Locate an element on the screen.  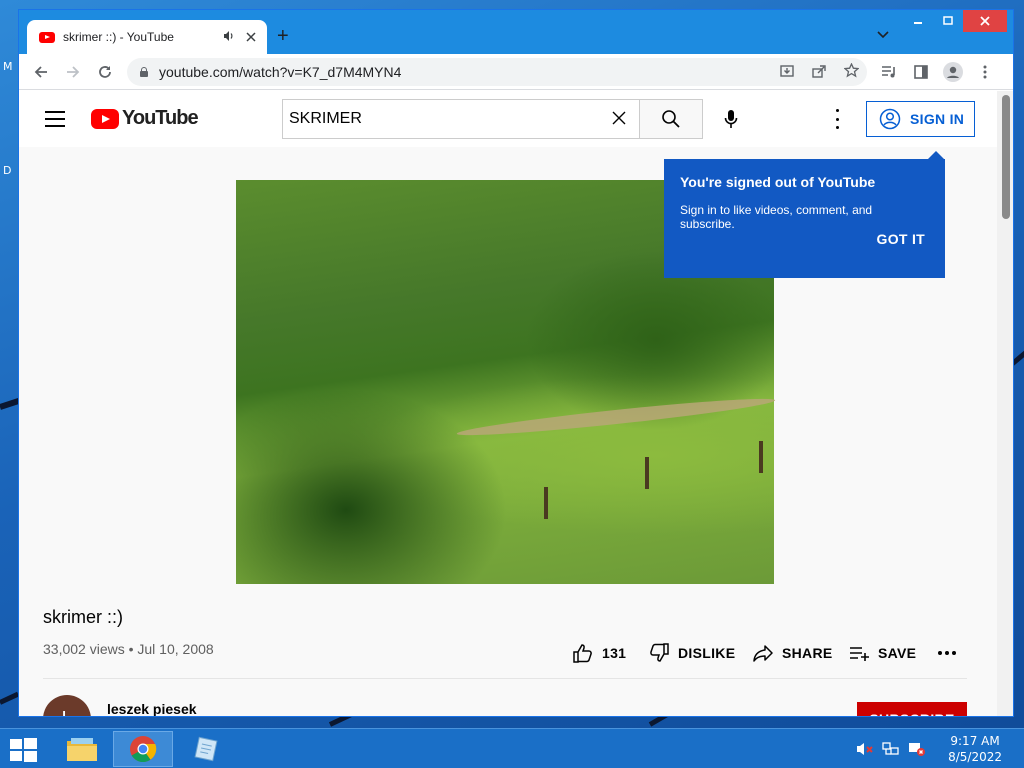
share-icon is located at coordinates (763, 653).